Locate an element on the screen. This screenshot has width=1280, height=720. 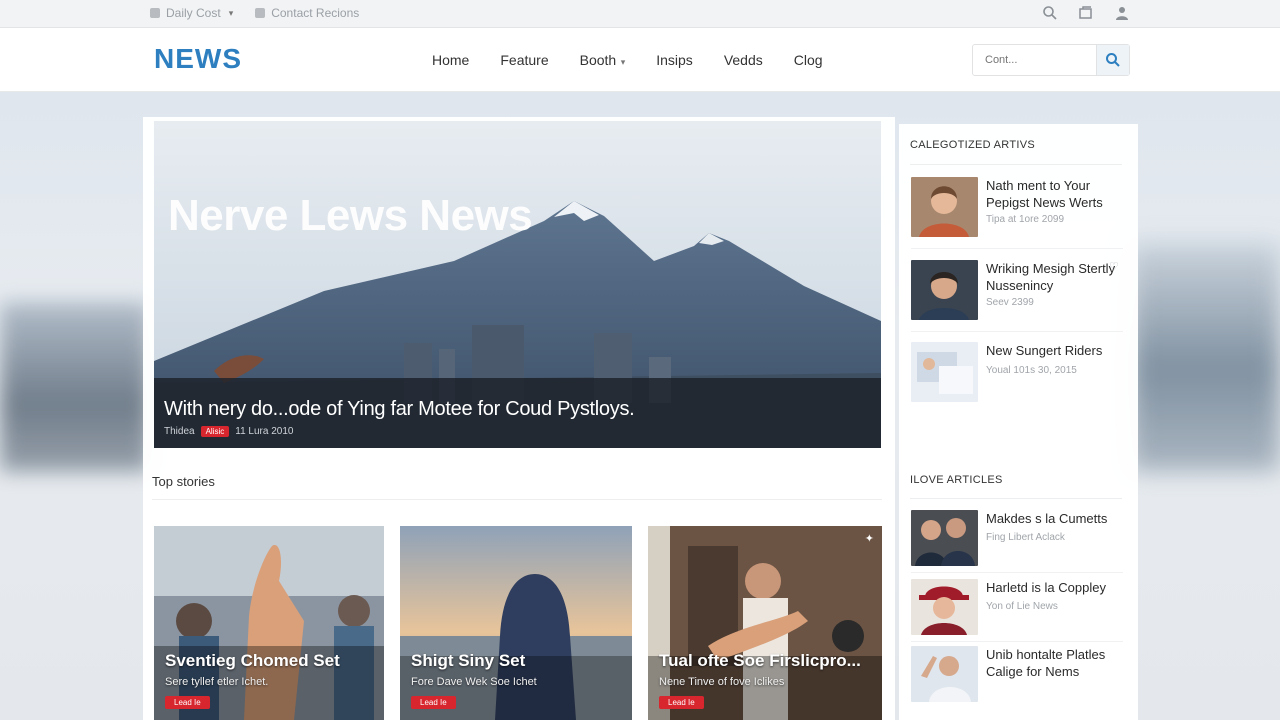
story-subtitle: Nene Tinve of fove Iclikes is located at coordinates (722, 682).